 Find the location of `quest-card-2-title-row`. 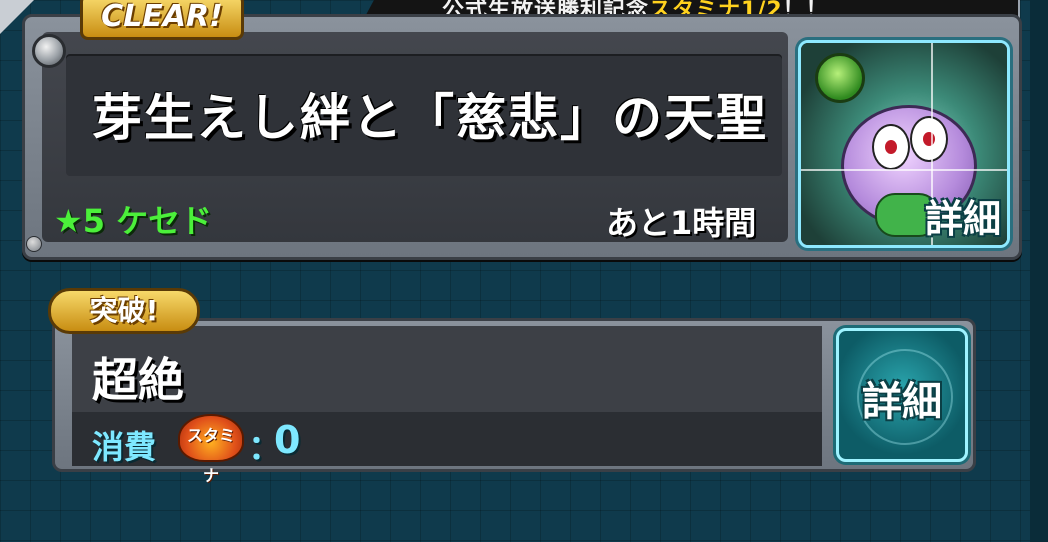

quest-card-2-title-row is located at coordinates (447, 369).